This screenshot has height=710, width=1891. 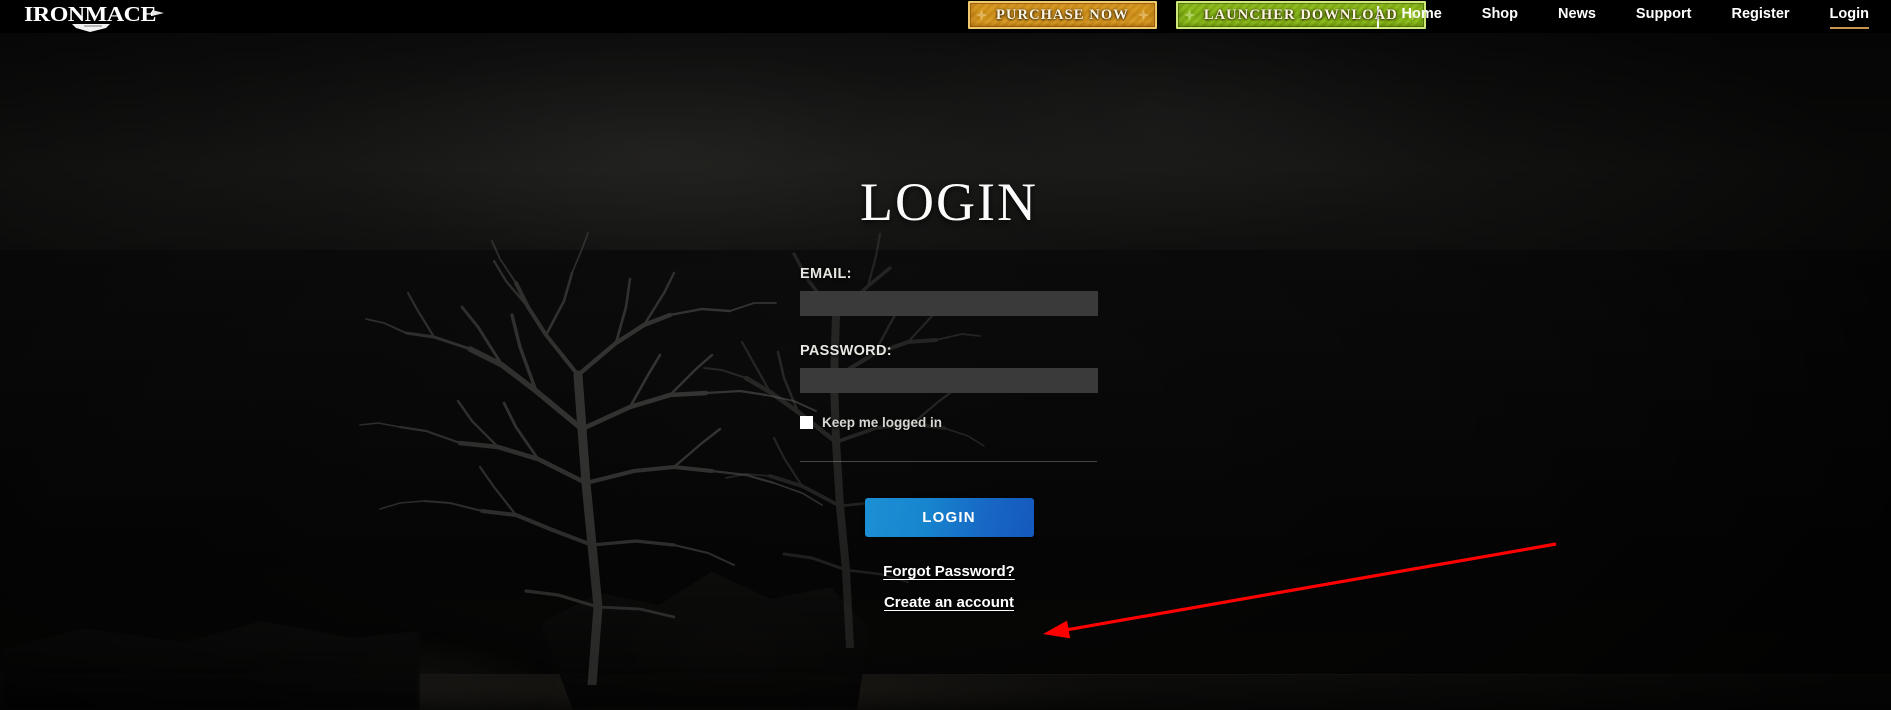 I want to click on nav-item-news: News, so click(x=1577, y=16).